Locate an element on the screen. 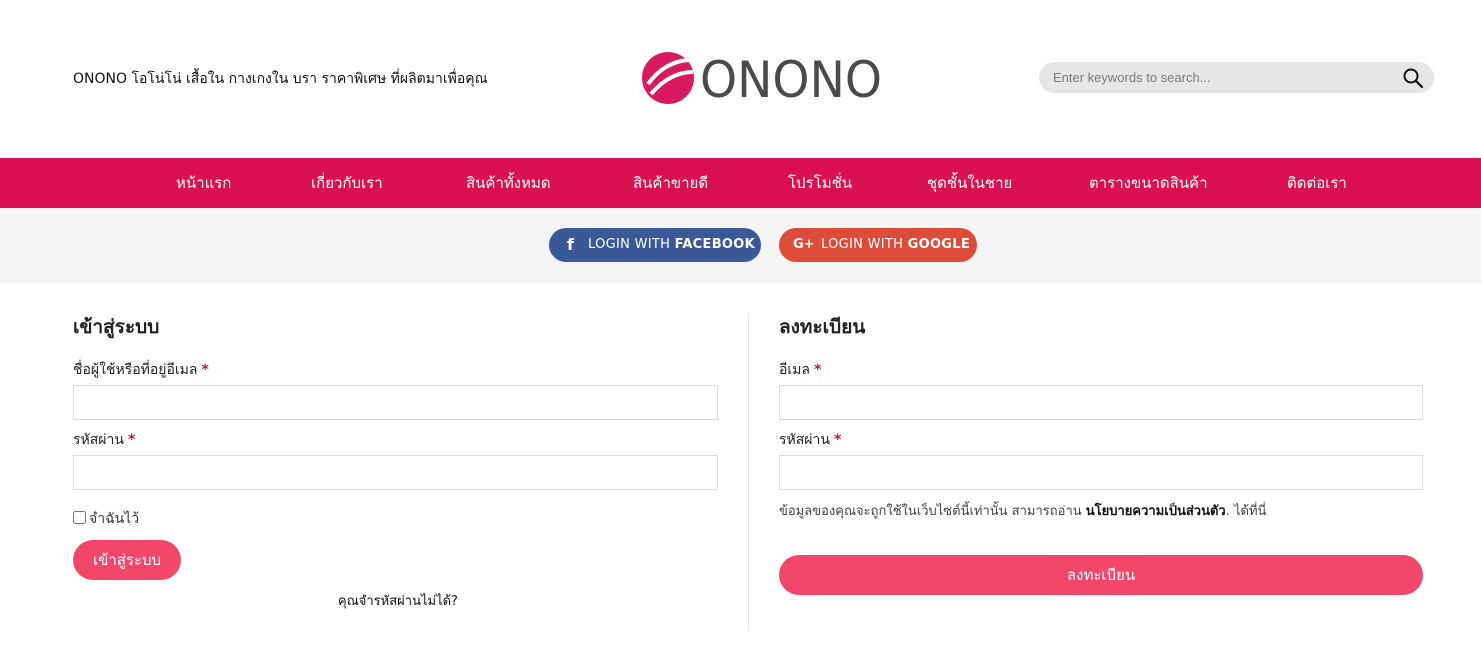 The width and height of the screenshot is (1481, 668). search-input is located at coordinates (1223, 77).